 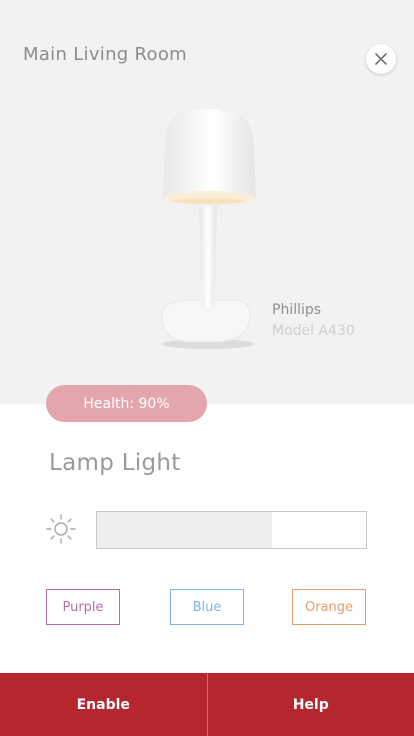 What do you see at coordinates (297, 310) in the screenshot?
I see `brand-name: Phillips` at bounding box center [297, 310].